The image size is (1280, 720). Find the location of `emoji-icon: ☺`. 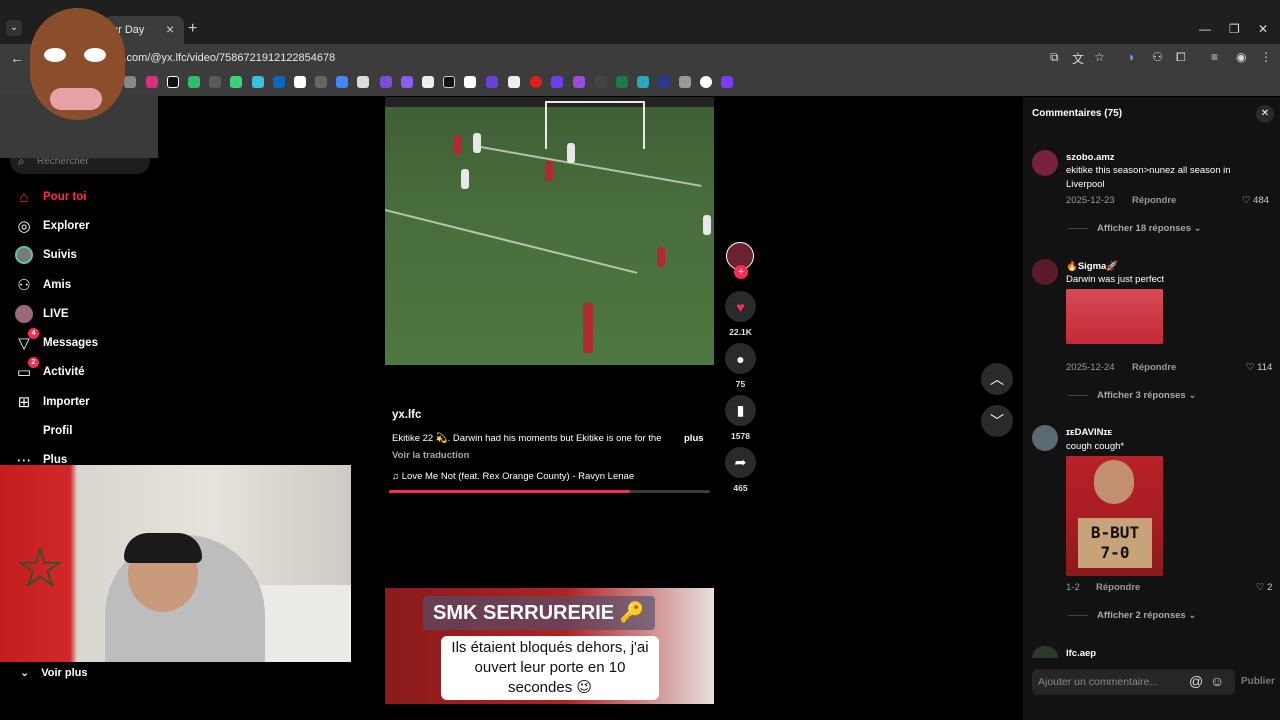

emoji-icon: ☺ is located at coordinates (1217, 681).